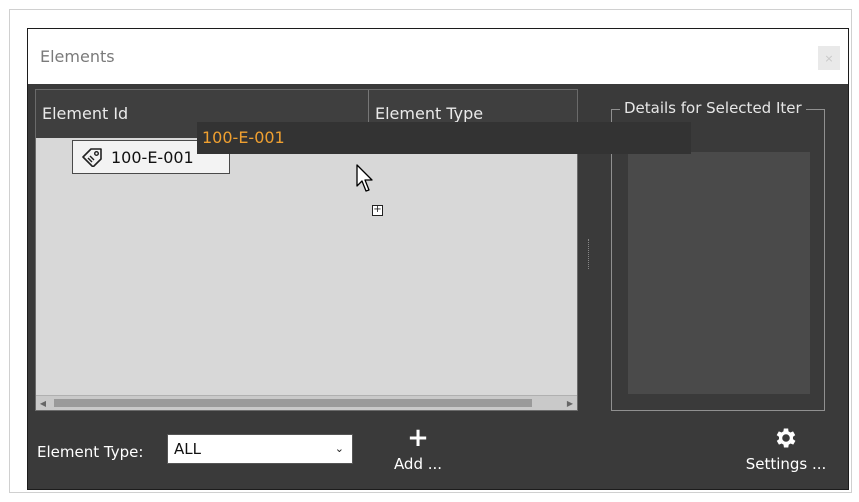  What do you see at coordinates (364, 178) in the screenshot?
I see `drag-cursor-icon` at bounding box center [364, 178].